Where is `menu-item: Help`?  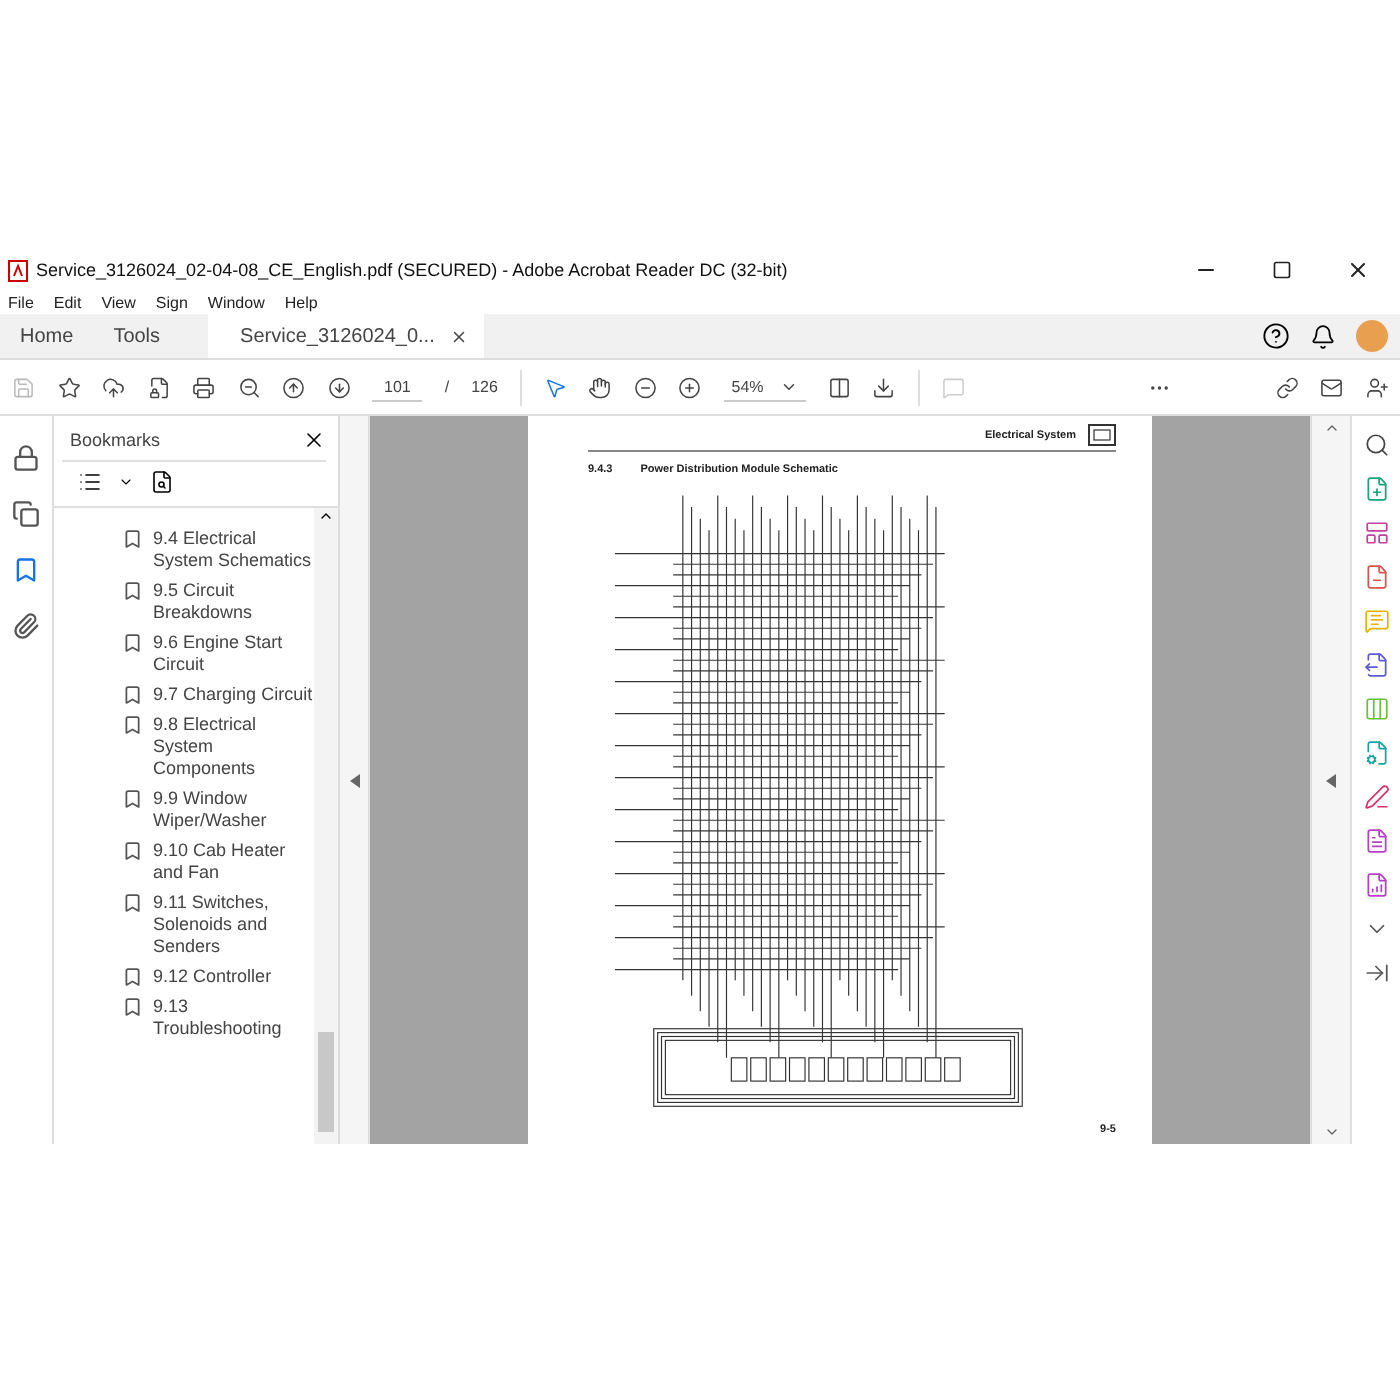
menu-item: Help is located at coordinates (301, 302).